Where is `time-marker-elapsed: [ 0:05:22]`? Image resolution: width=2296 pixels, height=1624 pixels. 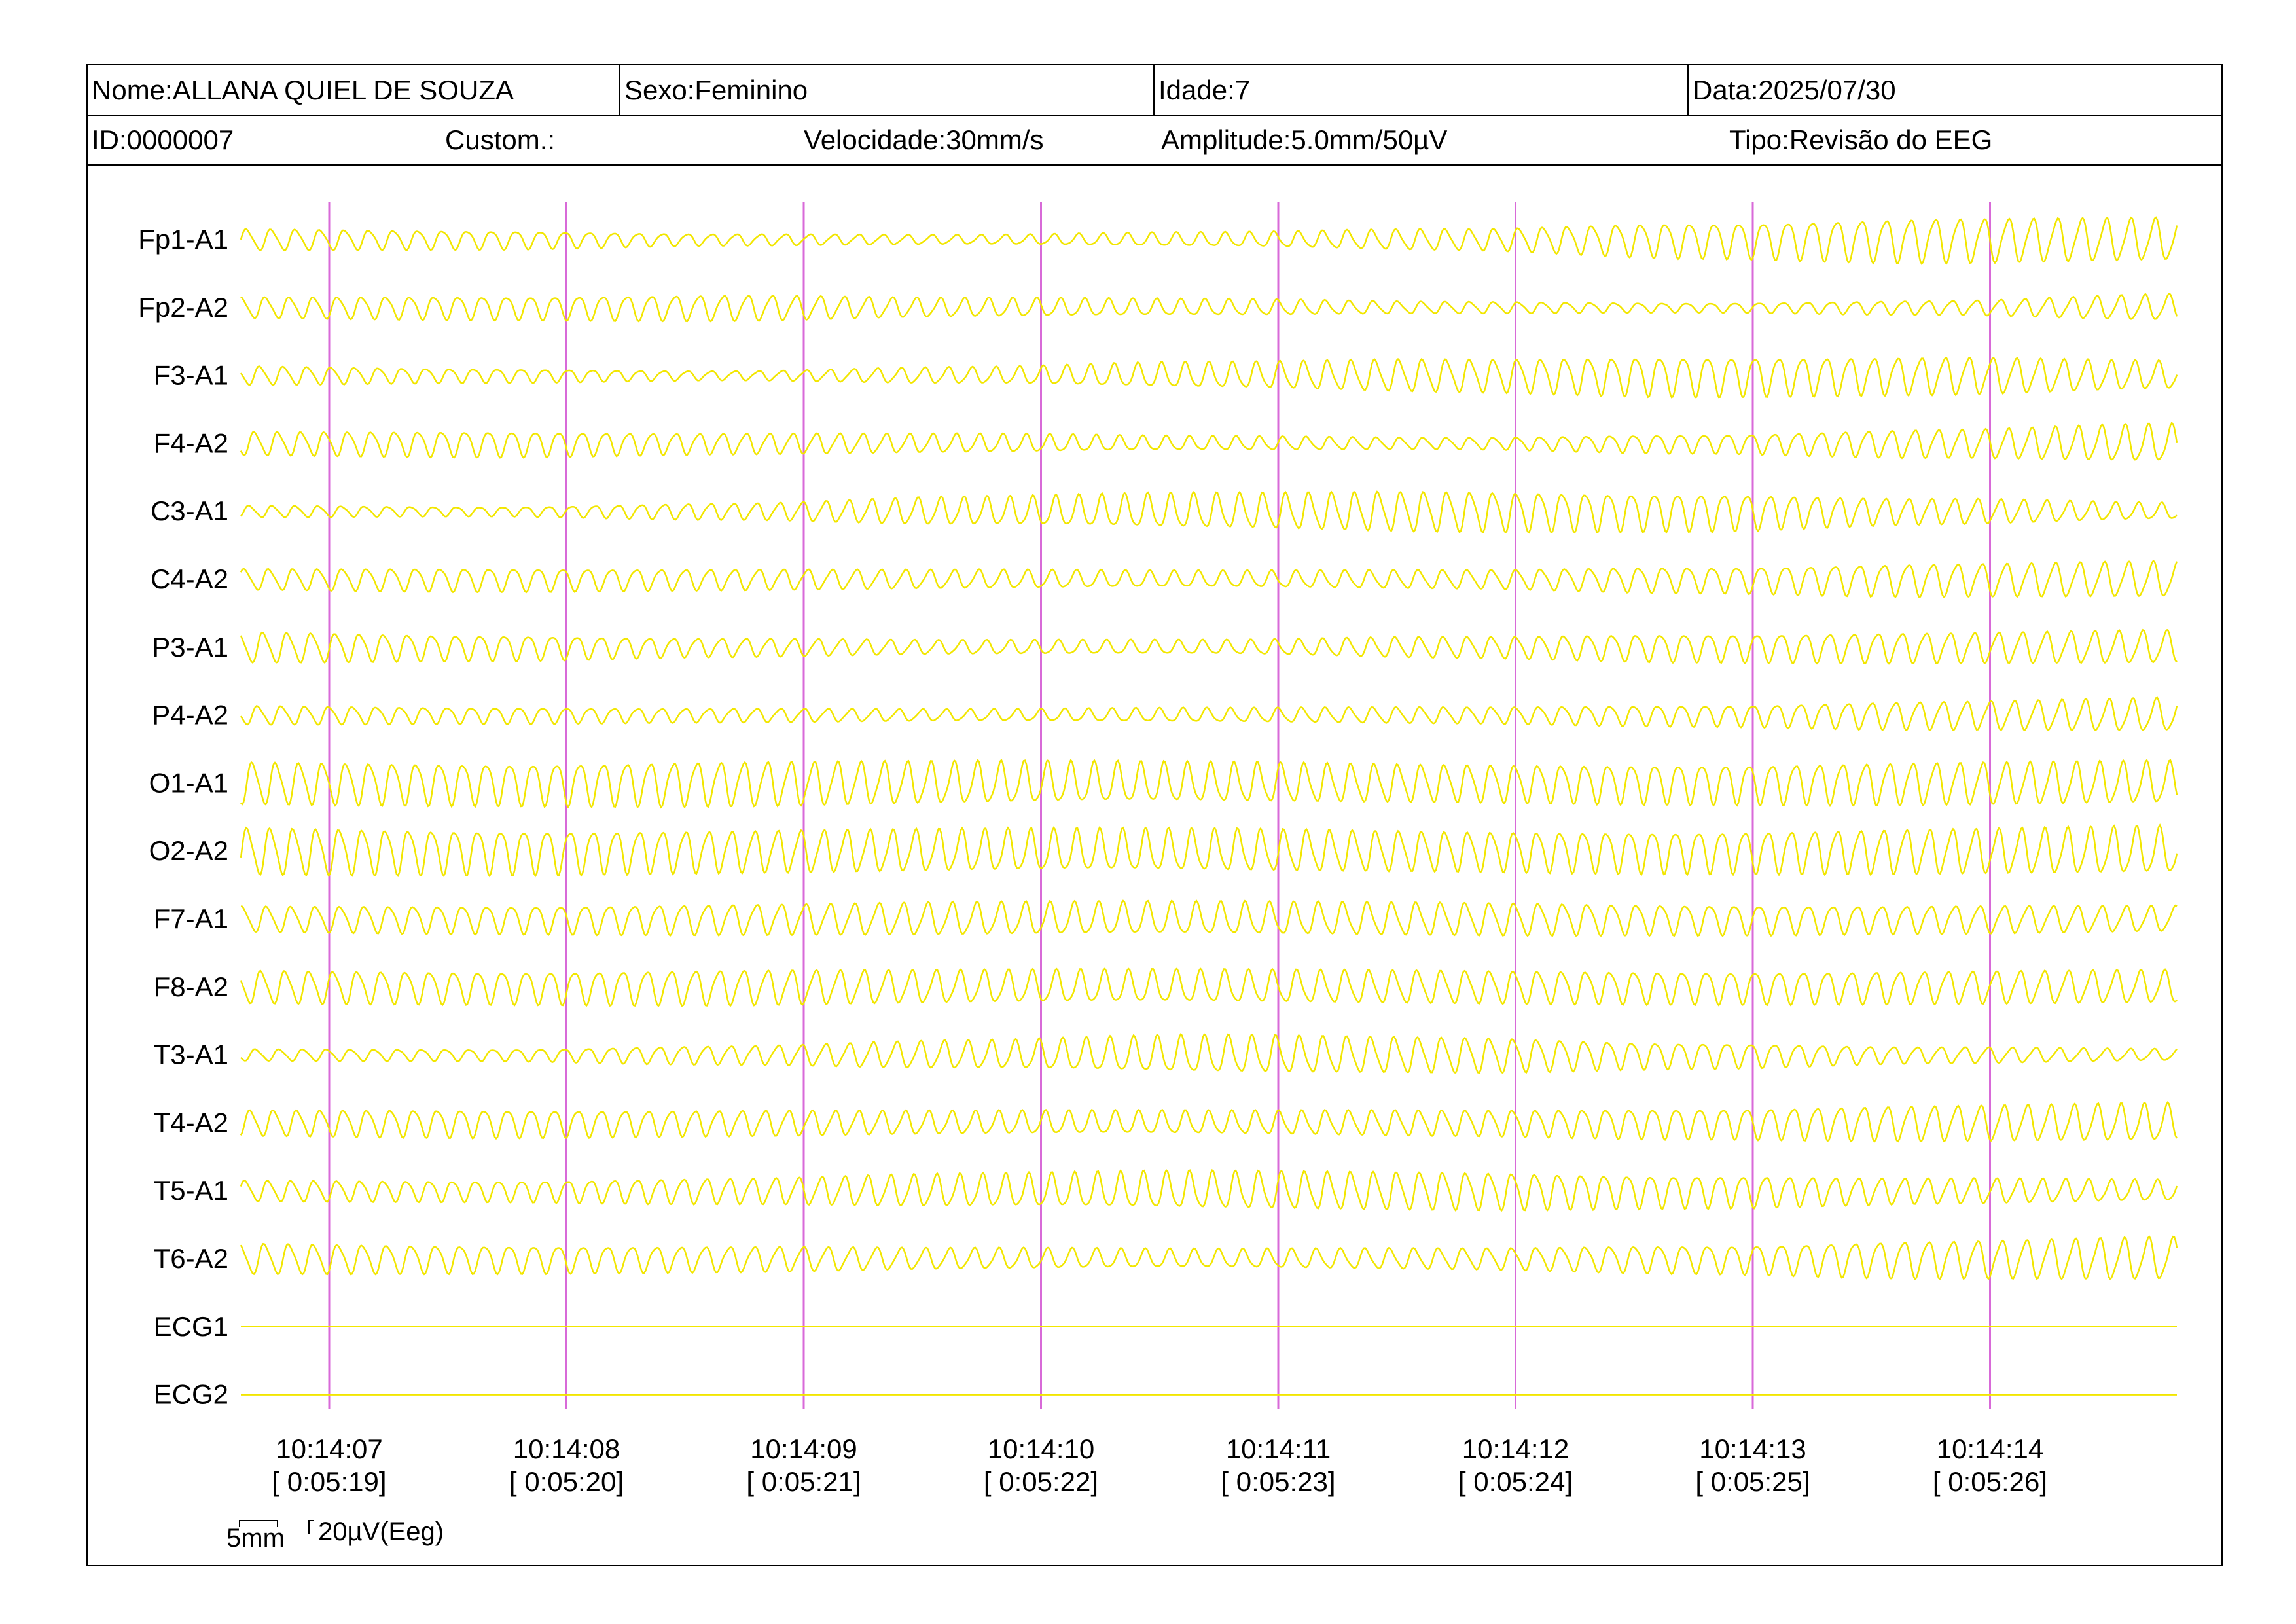 time-marker-elapsed: [ 0:05:22] is located at coordinates (1041, 1481).